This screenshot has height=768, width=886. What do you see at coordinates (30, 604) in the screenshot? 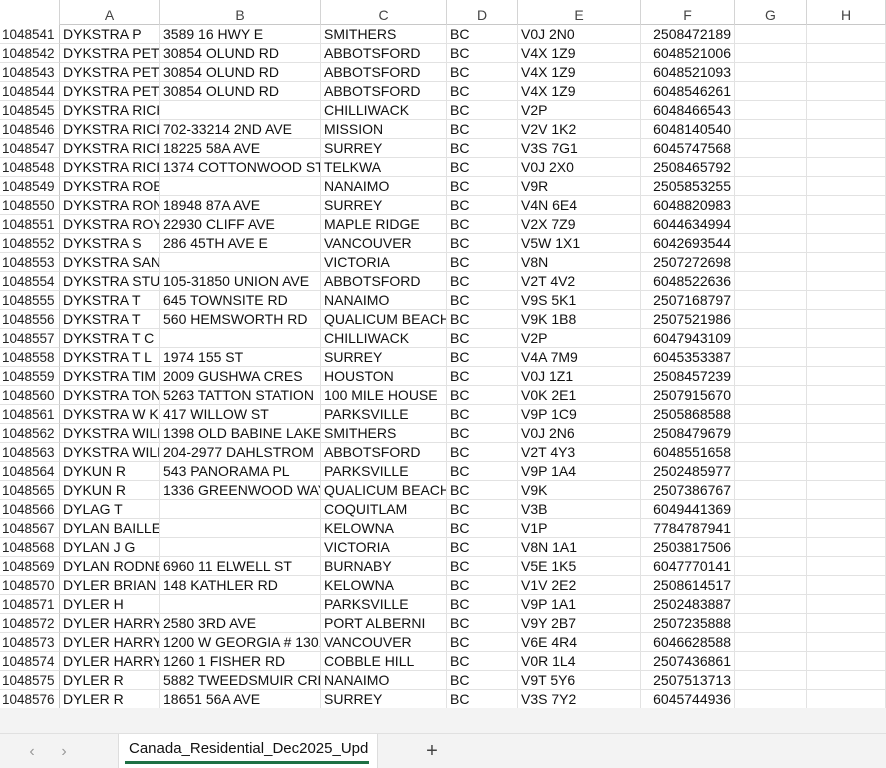
I see `row-header: 1048571` at bounding box center [30, 604].